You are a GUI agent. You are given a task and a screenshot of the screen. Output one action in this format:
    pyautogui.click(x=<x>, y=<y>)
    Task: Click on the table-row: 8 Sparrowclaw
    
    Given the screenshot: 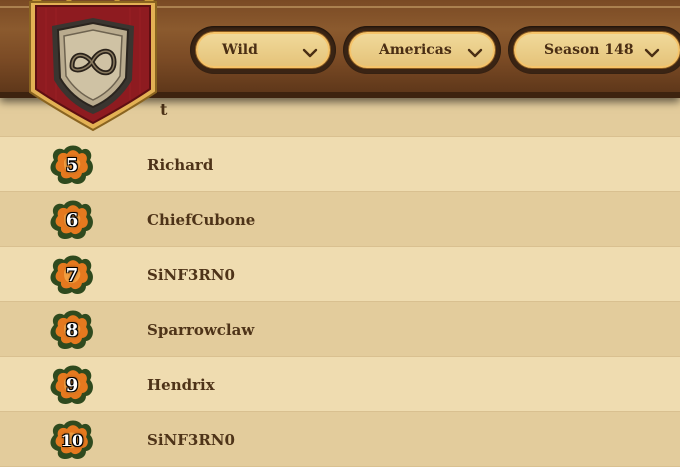 What is the action you would take?
    pyautogui.click(x=340, y=329)
    